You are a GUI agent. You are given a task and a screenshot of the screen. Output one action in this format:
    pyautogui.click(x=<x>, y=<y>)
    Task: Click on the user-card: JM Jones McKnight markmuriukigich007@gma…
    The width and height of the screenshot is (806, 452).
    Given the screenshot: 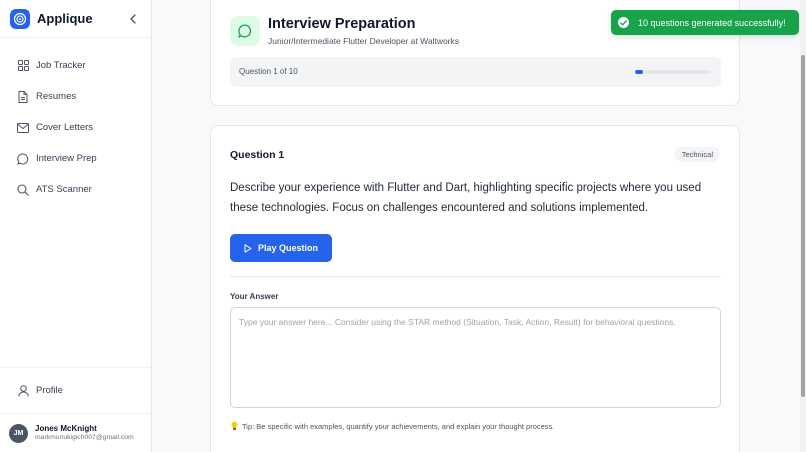 What is the action you would take?
    pyautogui.click(x=75, y=432)
    